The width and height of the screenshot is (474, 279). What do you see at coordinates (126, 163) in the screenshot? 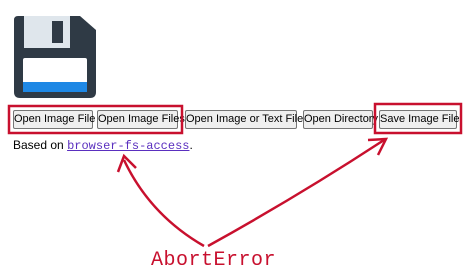
I see `arrowhead-open-buttons` at bounding box center [126, 163].